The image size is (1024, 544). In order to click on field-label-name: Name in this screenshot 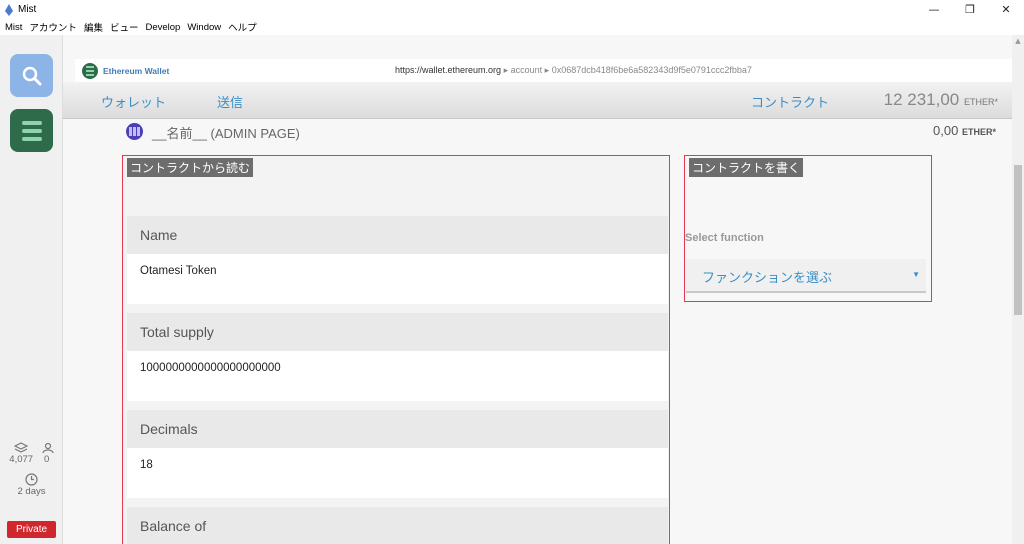, I will do `click(397, 235)`.